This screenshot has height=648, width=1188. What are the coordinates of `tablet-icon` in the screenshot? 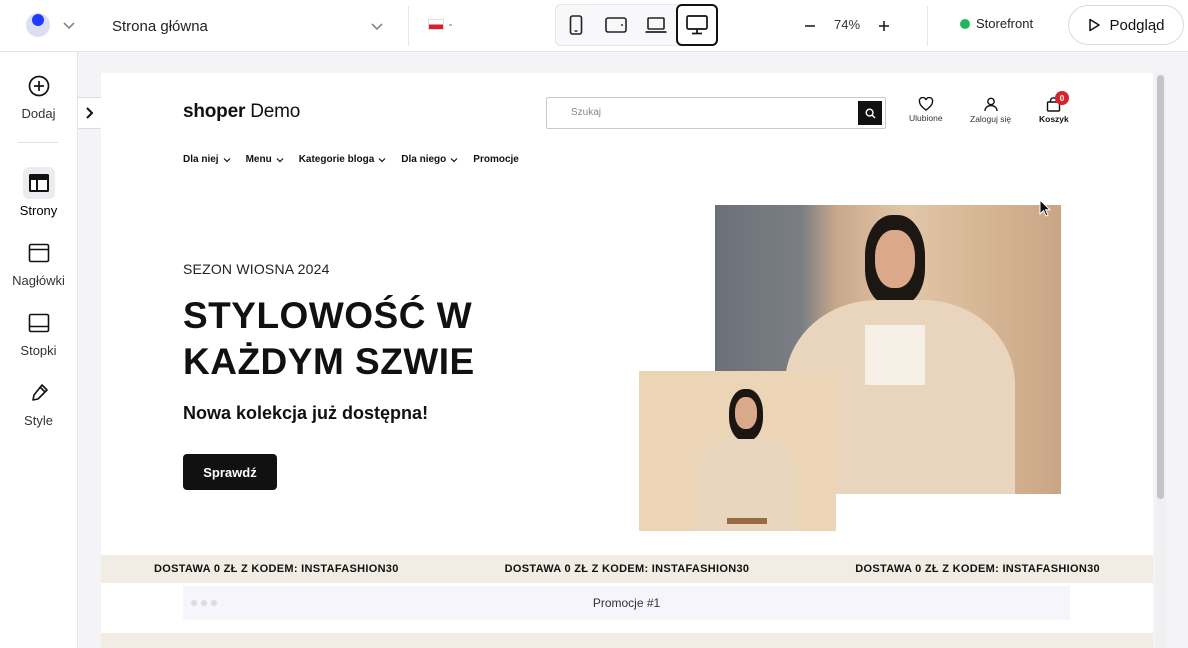 It's located at (616, 25).